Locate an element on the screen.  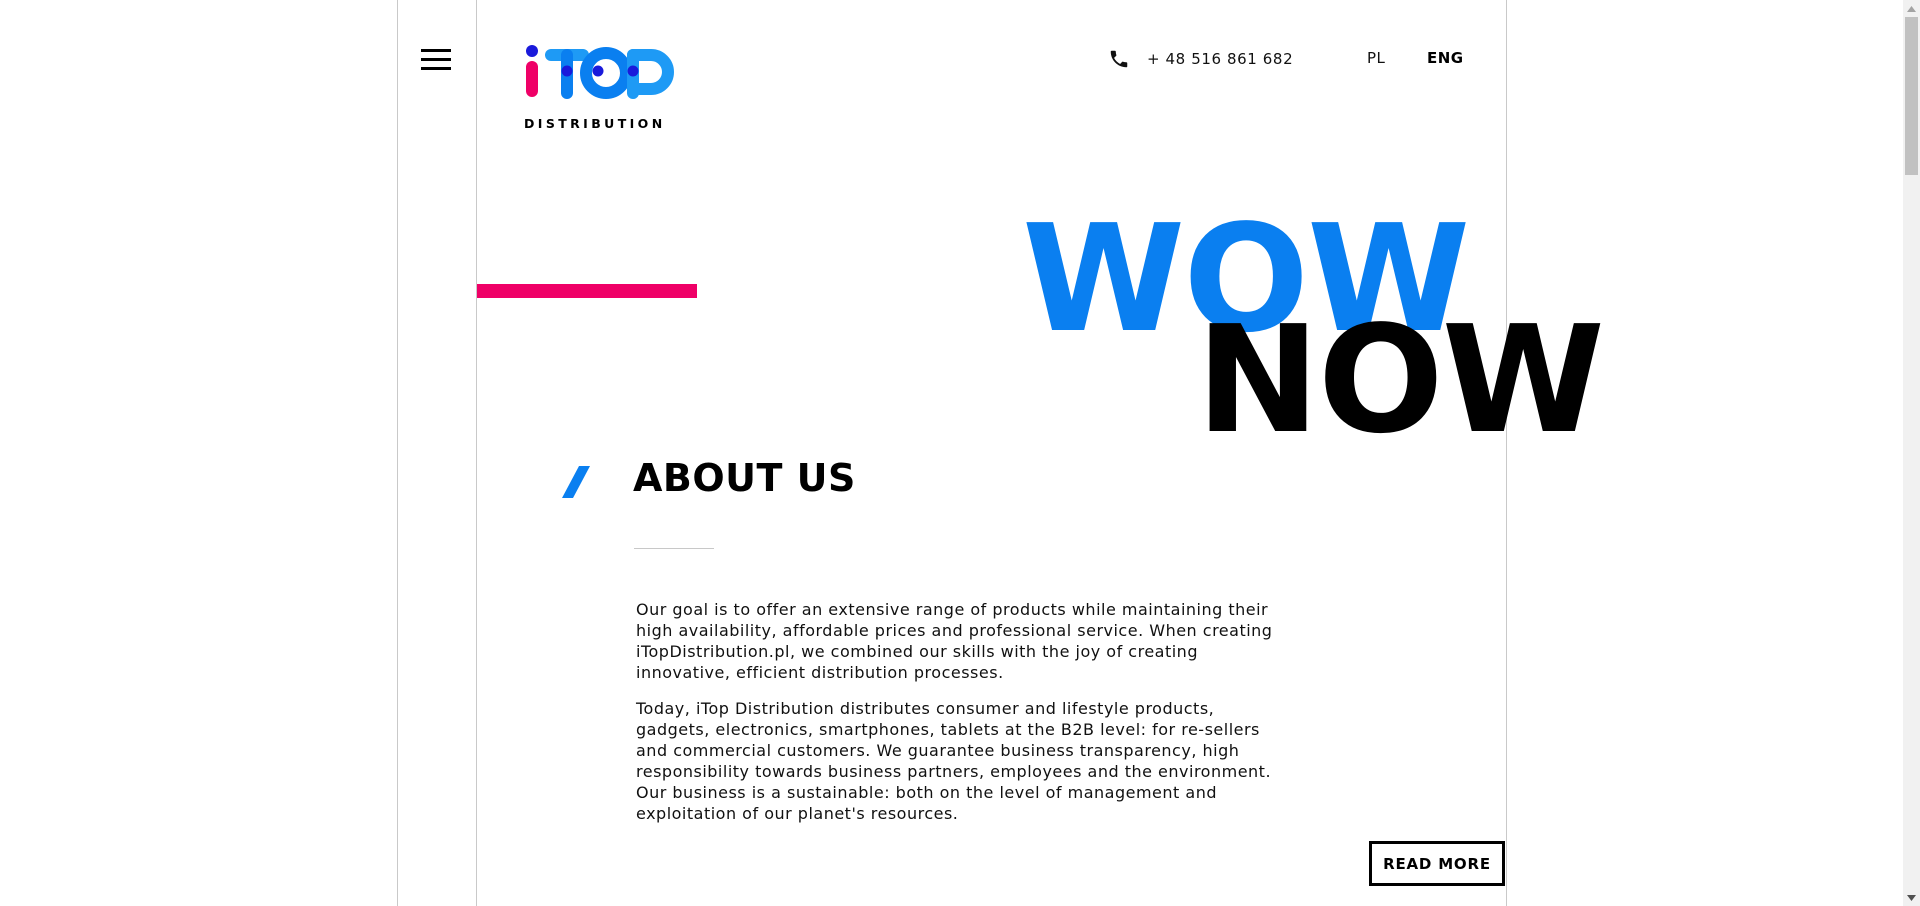
read-more-button: READ MORE is located at coordinates (1437, 863).